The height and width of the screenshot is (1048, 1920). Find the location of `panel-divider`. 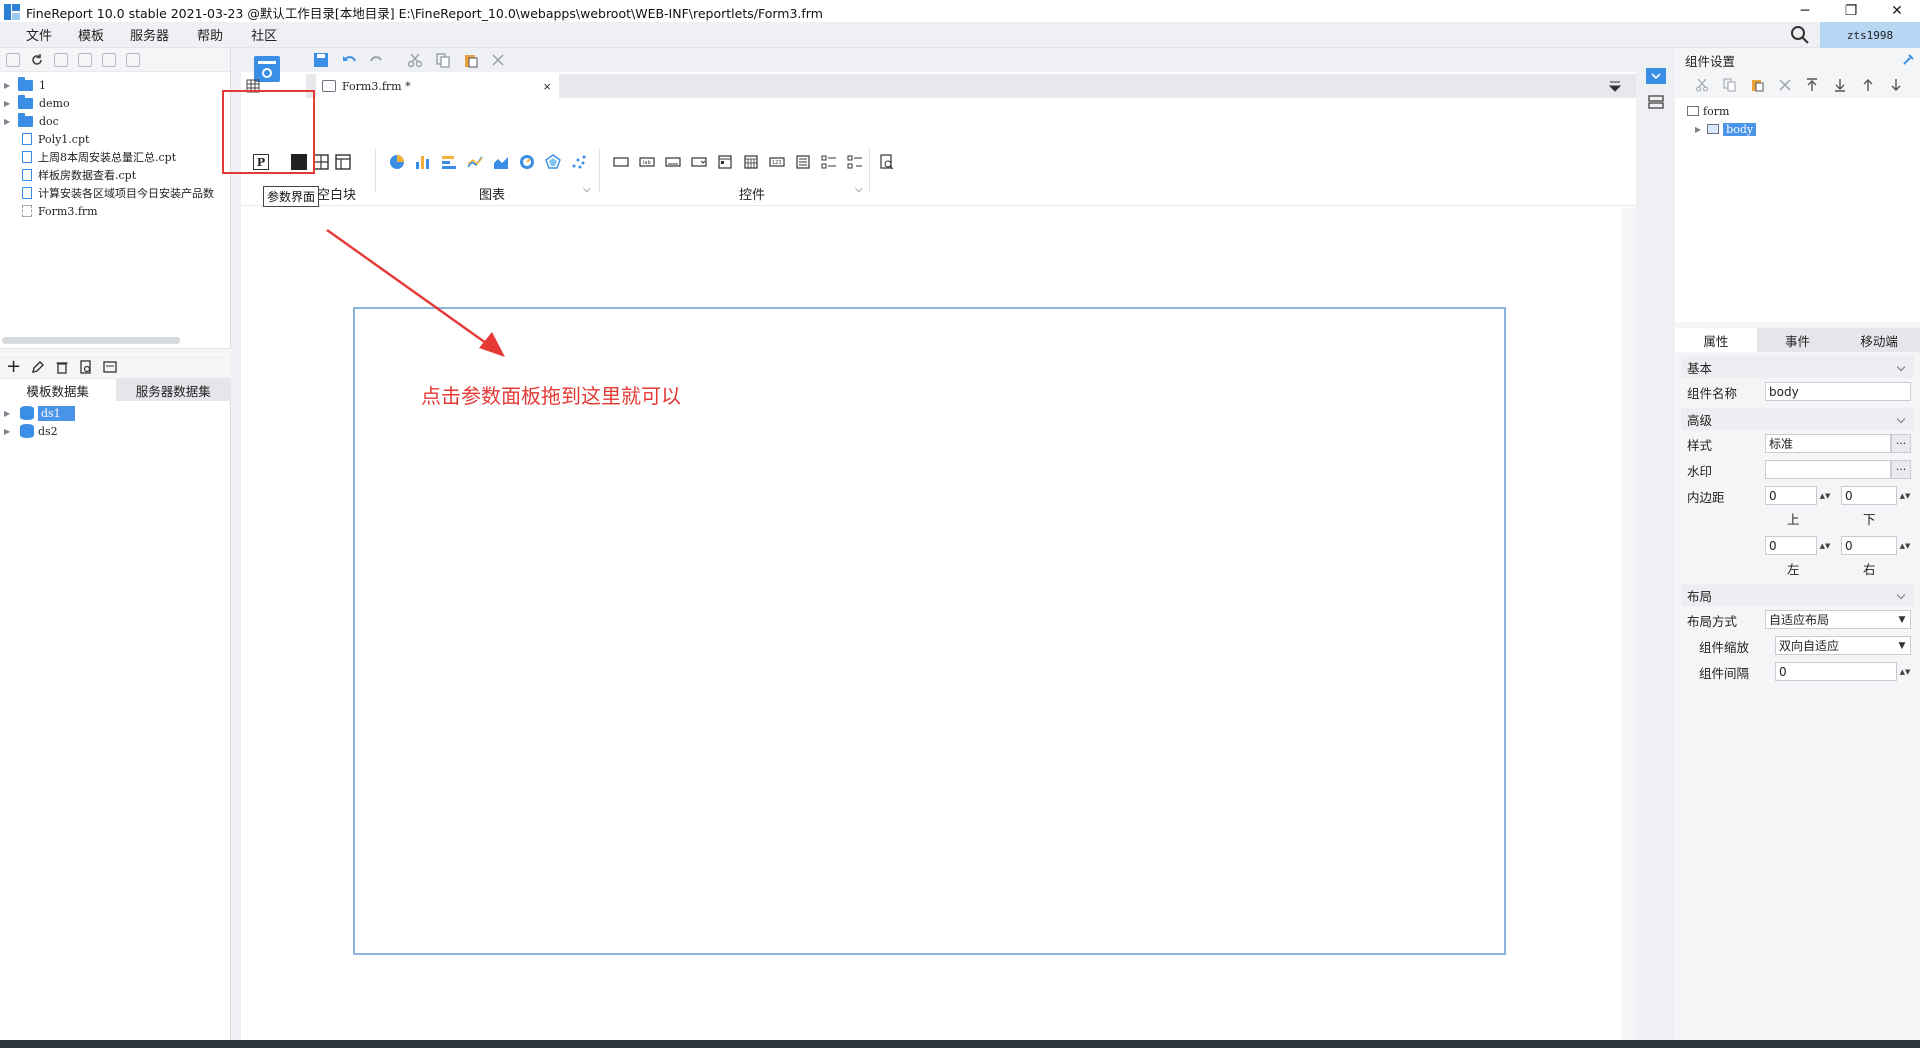

panel-divider is located at coordinates (115, 351).